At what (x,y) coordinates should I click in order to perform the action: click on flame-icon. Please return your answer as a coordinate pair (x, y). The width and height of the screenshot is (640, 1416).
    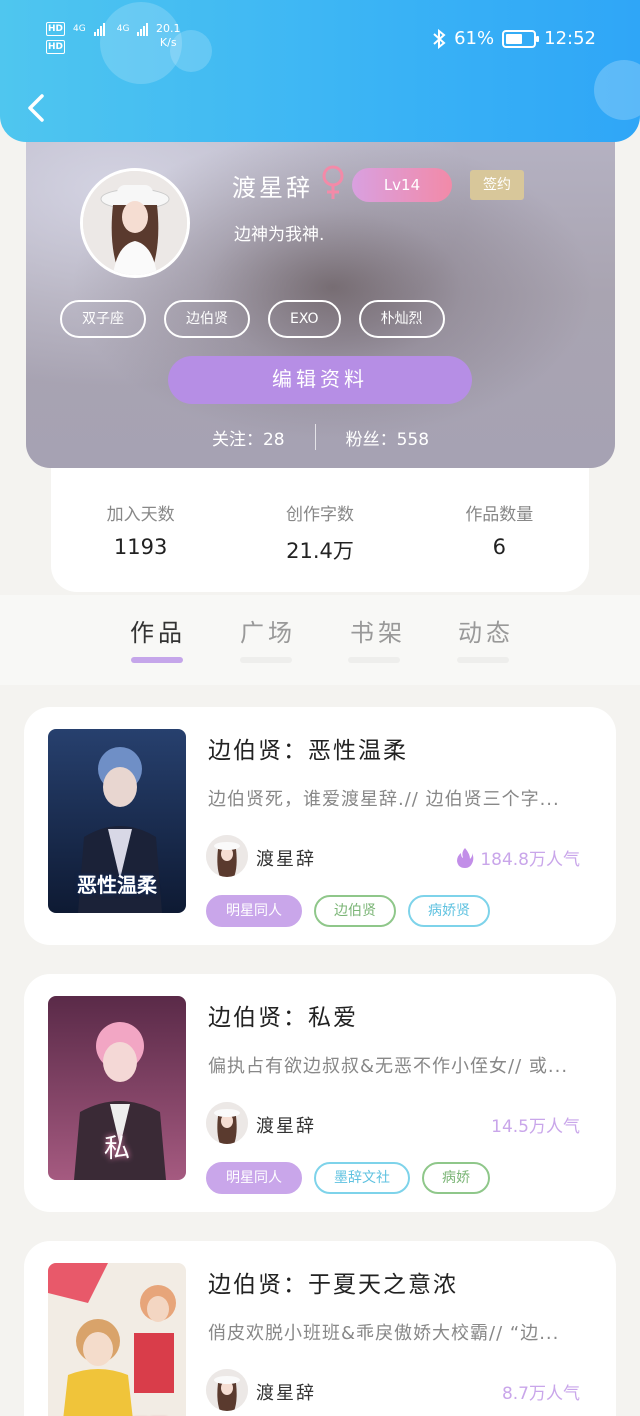
    Looking at the image, I should click on (465, 857).